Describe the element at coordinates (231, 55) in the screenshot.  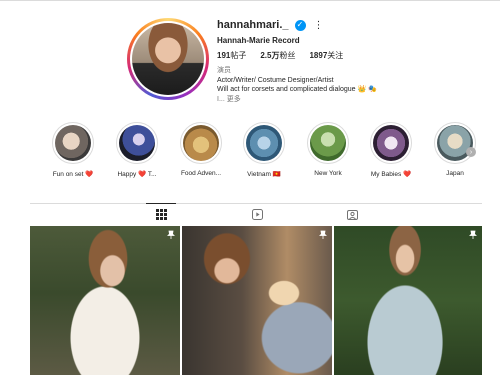
I see `stat-posts: 191帖子` at that location.